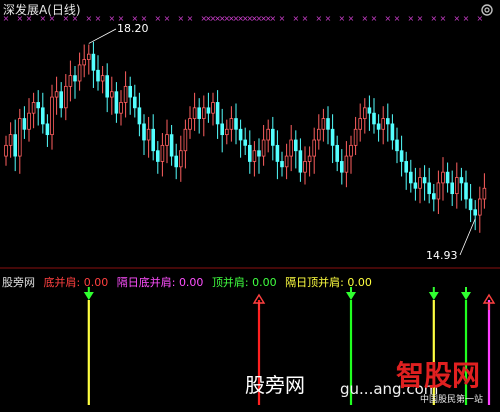  What do you see at coordinates (328, 282) in the screenshot?
I see `legend-item-nextday-top-shoulder: 隔日顶并肩: 0.00` at bounding box center [328, 282].